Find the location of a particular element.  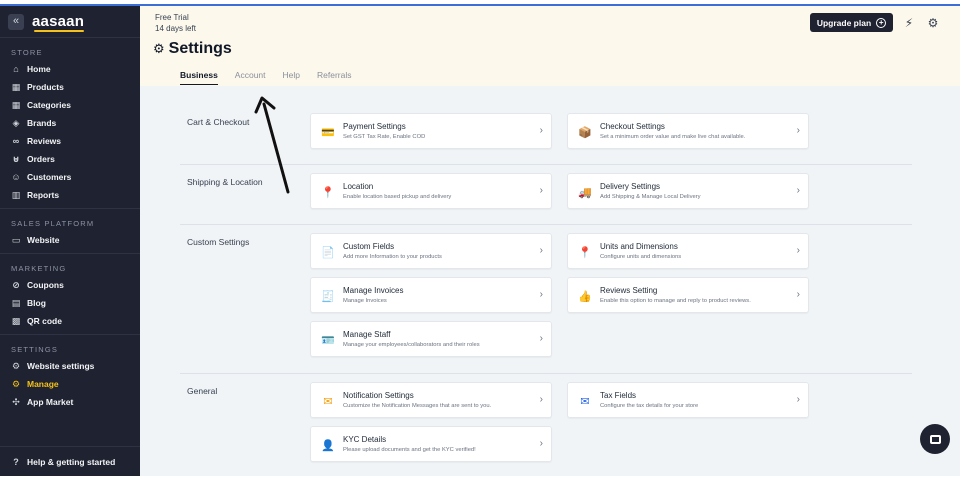

card-description: Manage Invoices is located at coordinates (365, 301).